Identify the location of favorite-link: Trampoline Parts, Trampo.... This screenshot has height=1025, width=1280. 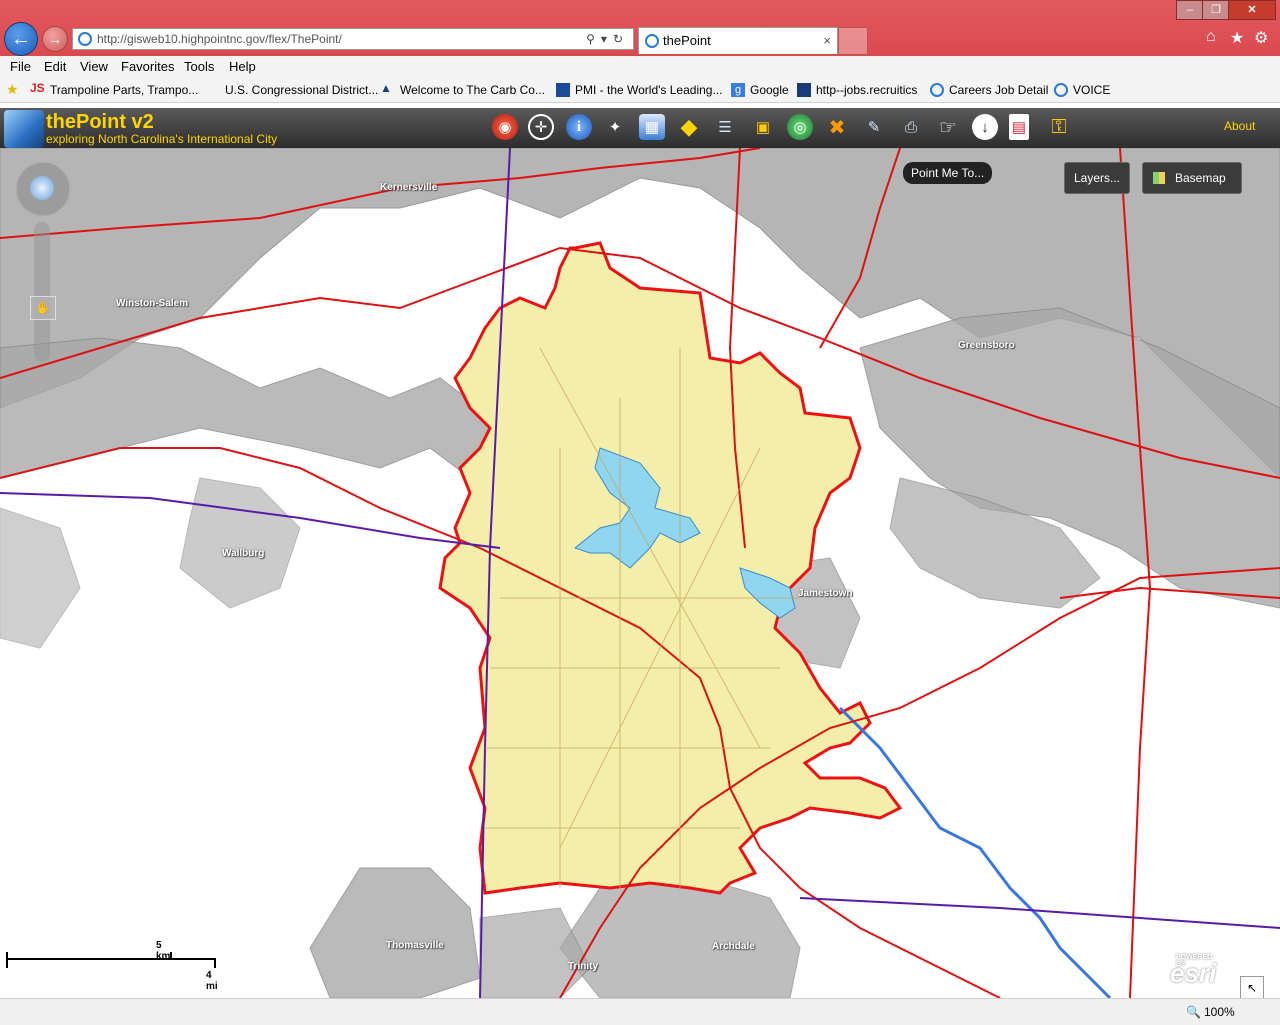
(124, 90).